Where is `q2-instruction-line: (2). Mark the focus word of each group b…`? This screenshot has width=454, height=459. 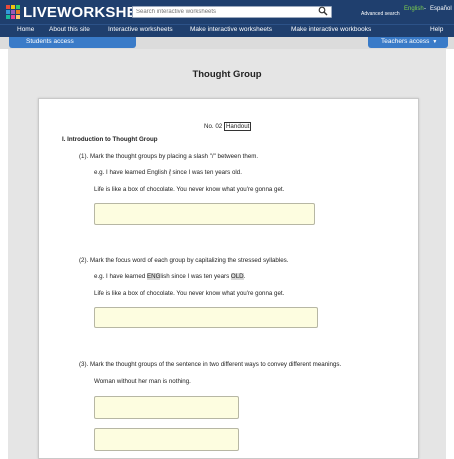 q2-instruction-line: (2). Mark the focus word of each group b… is located at coordinates (183, 260).